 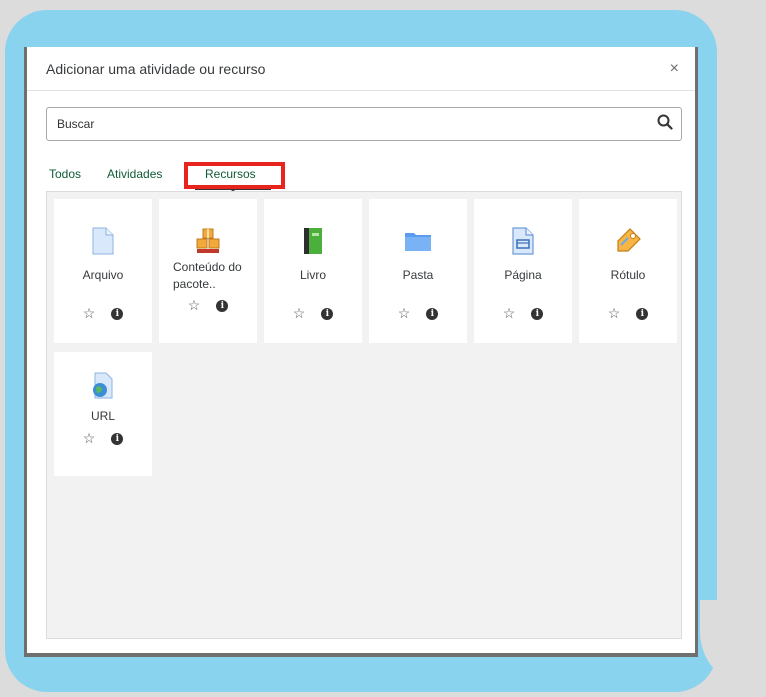 What do you see at coordinates (230, 174) in the screenshot?
I see `tab-recursos: Recursos` at bounding box center [230, 174].